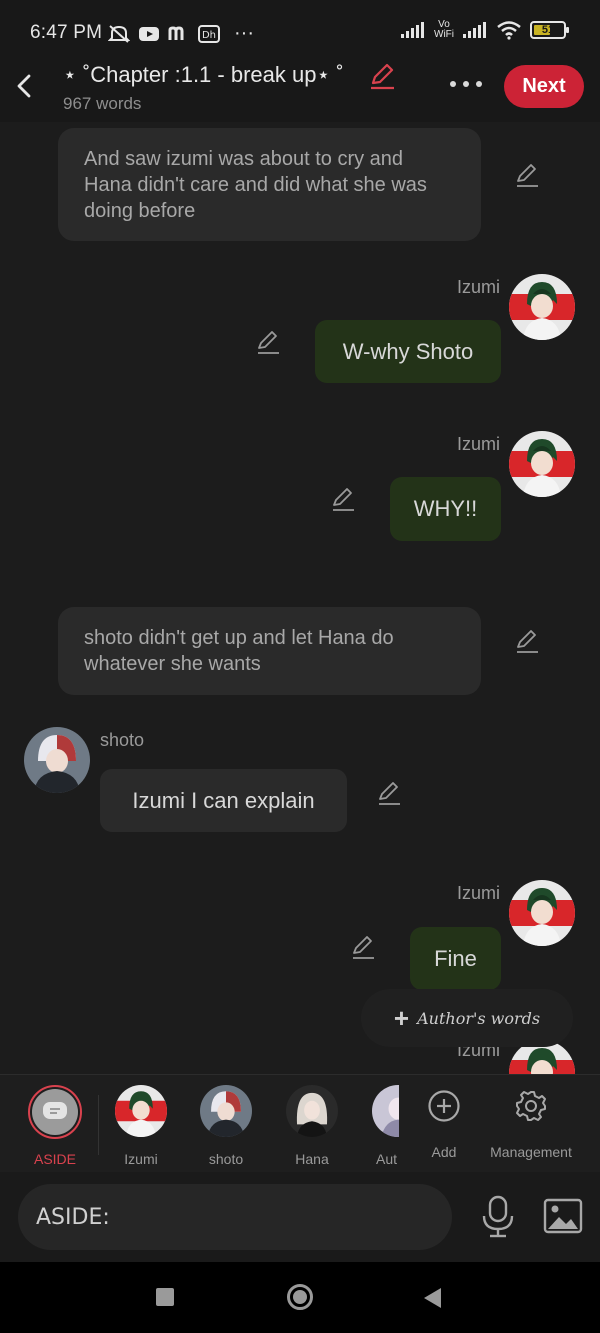 The image size is (600, 1333). Describe the element at coordinates (531, 1152) in the screenshot. I see `management-label: Management` at that location.